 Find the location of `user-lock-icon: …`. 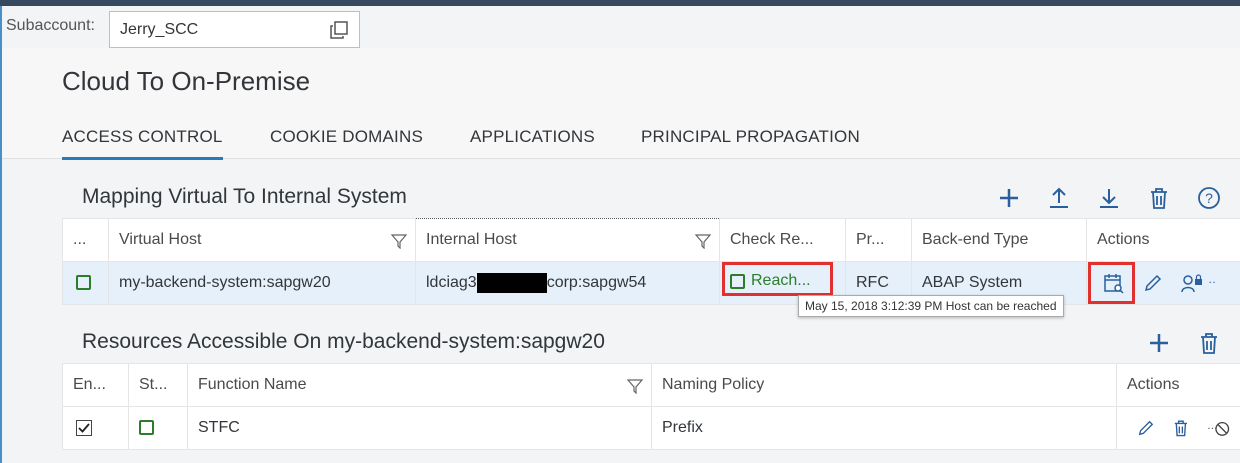

user-lock-icon: … is located at coordinates (1198, 283).